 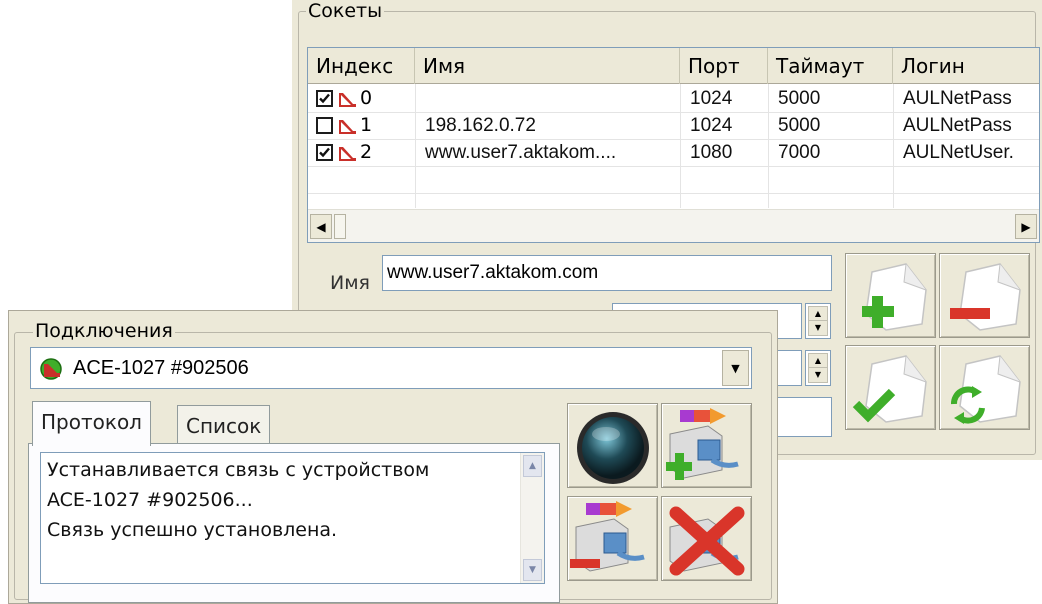 I want to click on horizontal-scrollbar: ◀ ▶, so click(x=673, y=225).